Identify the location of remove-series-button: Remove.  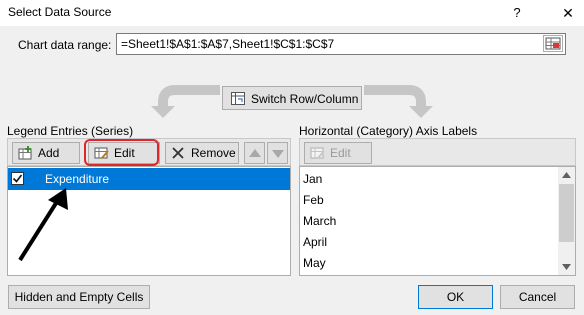
(202, 153).